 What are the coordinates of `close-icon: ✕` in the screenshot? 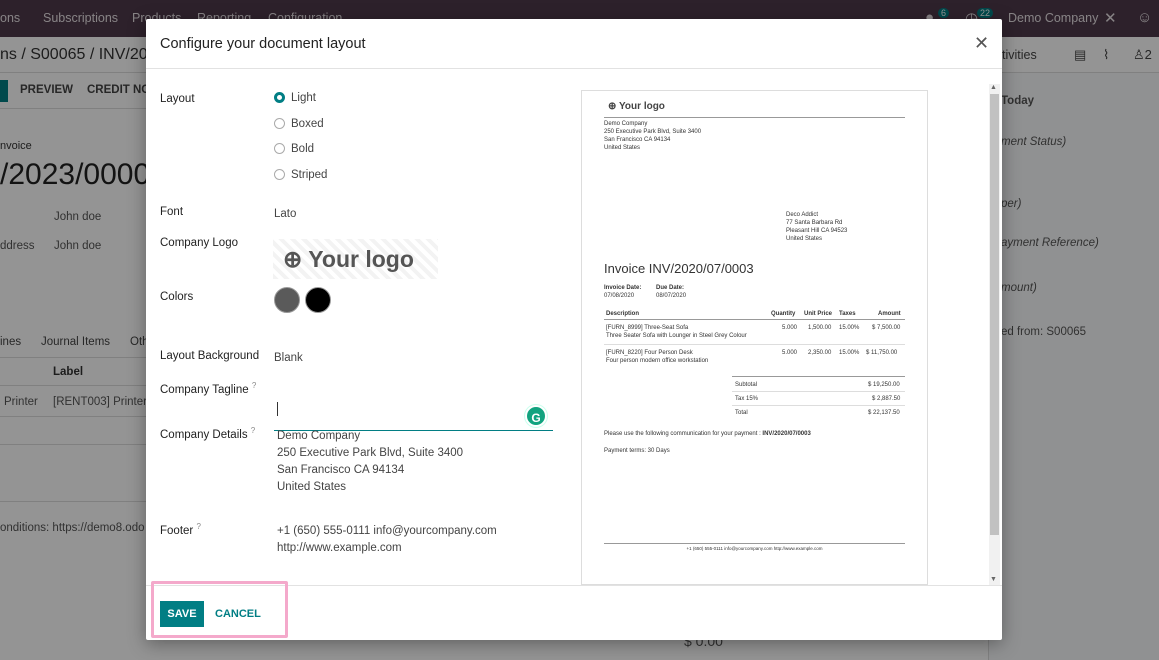 It's located at (981, 43).